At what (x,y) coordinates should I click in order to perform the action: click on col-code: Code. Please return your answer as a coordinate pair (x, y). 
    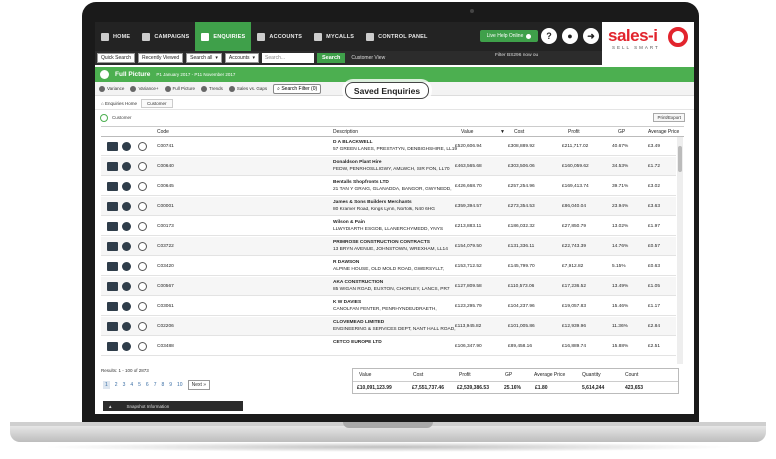
    Looking at the image, I should click on (163, 132).